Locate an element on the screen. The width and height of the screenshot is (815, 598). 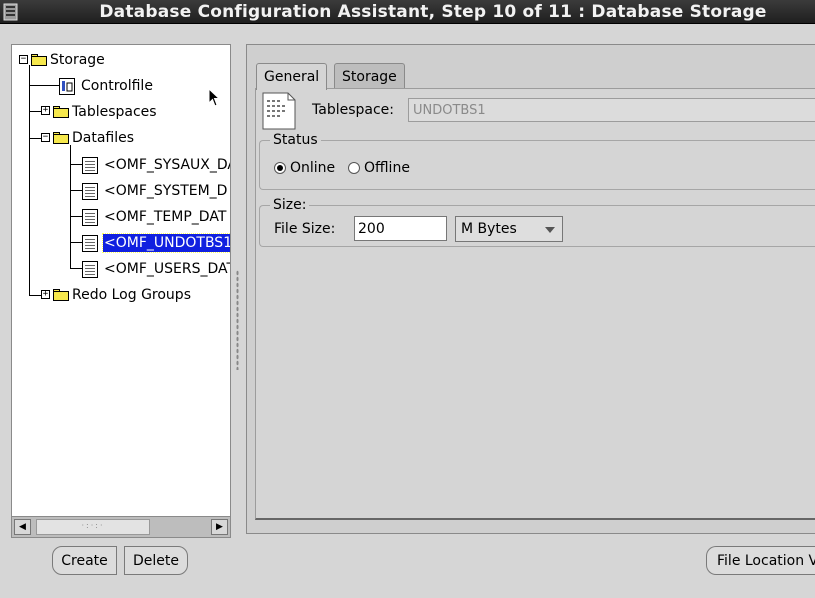
tree-node-storage: Storage is located at coordinates (68, 60).